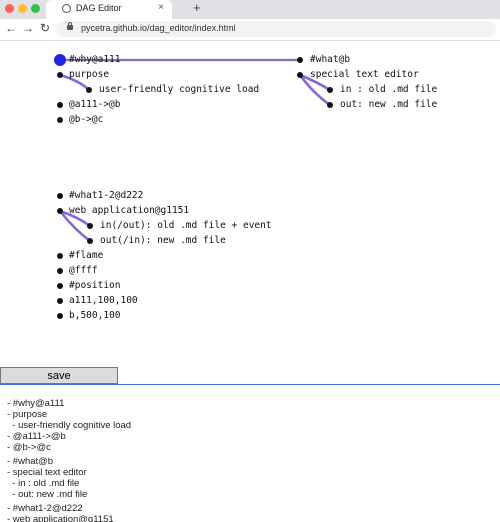 The image size is (500, 522). I want to click on node-label: purpose, so click(89, 75).